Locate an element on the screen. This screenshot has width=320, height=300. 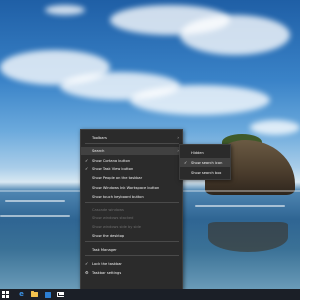
menu-item-label: Show the desktop is located at coordinates (108, 236).